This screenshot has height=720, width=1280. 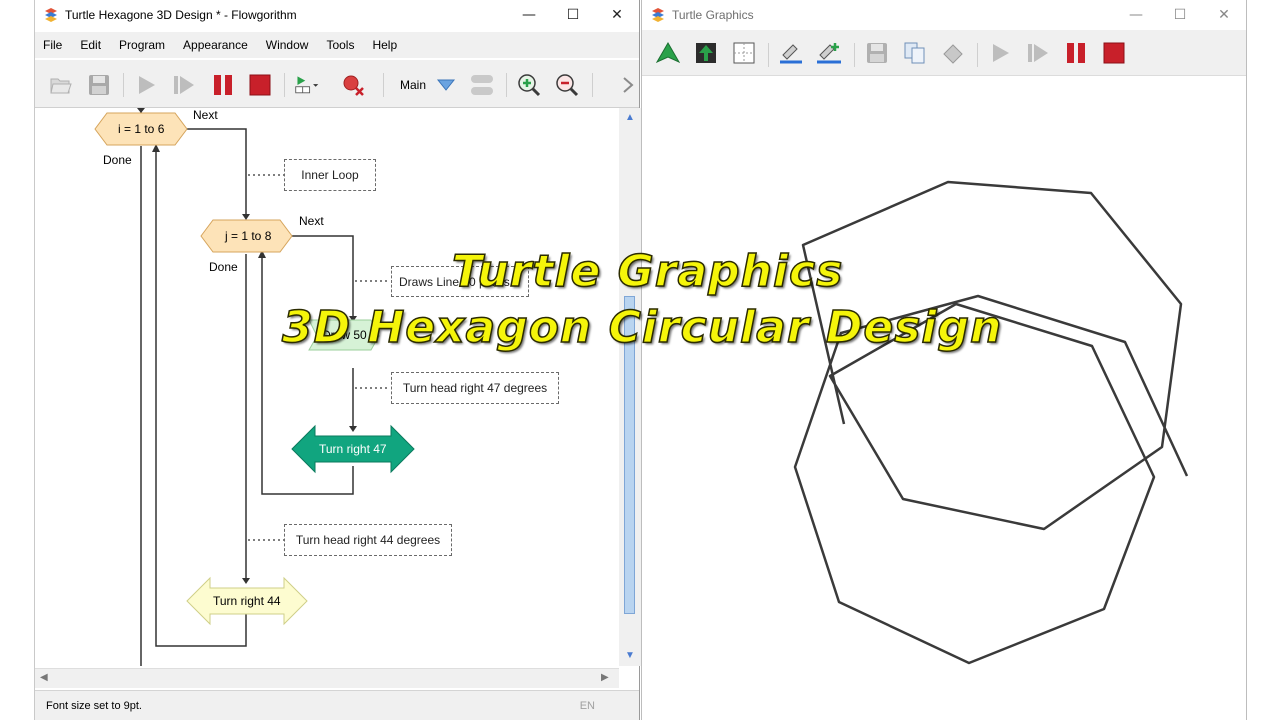 What do you see at coordinates (791, 53) in the screenshot?
I see `line-width-icon` at bounding box center [791, 53].